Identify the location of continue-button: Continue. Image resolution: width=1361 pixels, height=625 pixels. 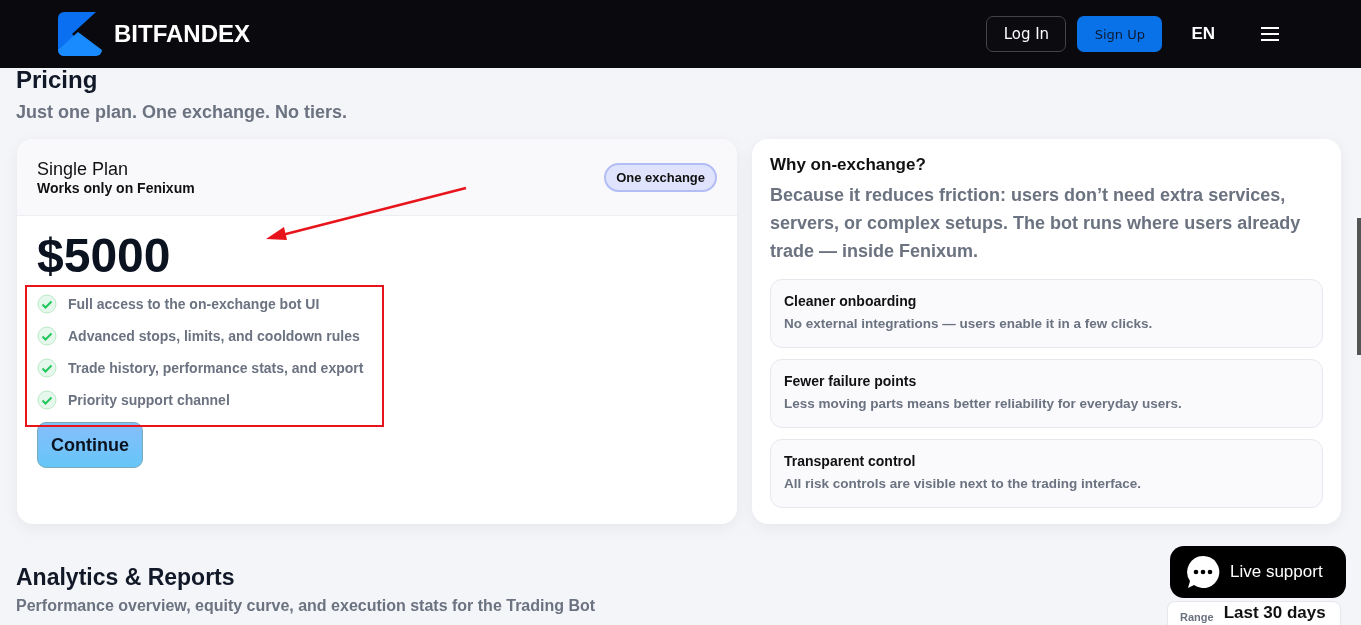
(90, 445).